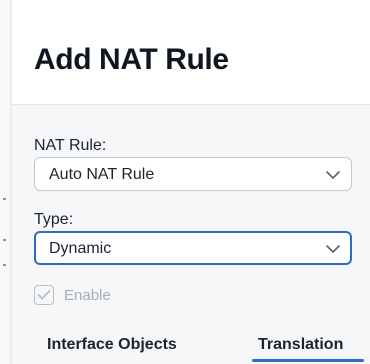 This screenshot has height=364, width=370. I want to click on active-tab-indicator, so click(308, 360).